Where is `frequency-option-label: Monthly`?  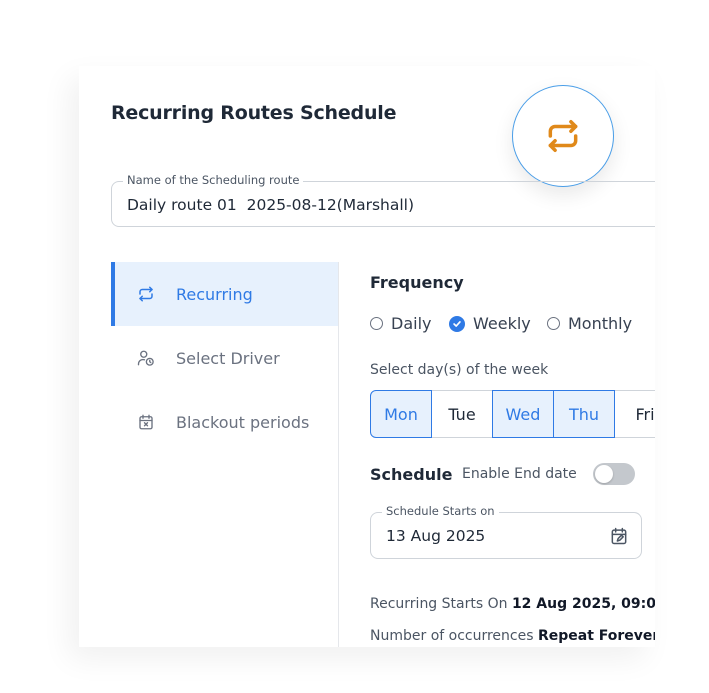 frequency-option-label: Monthly is located at coordinates (600, 323).